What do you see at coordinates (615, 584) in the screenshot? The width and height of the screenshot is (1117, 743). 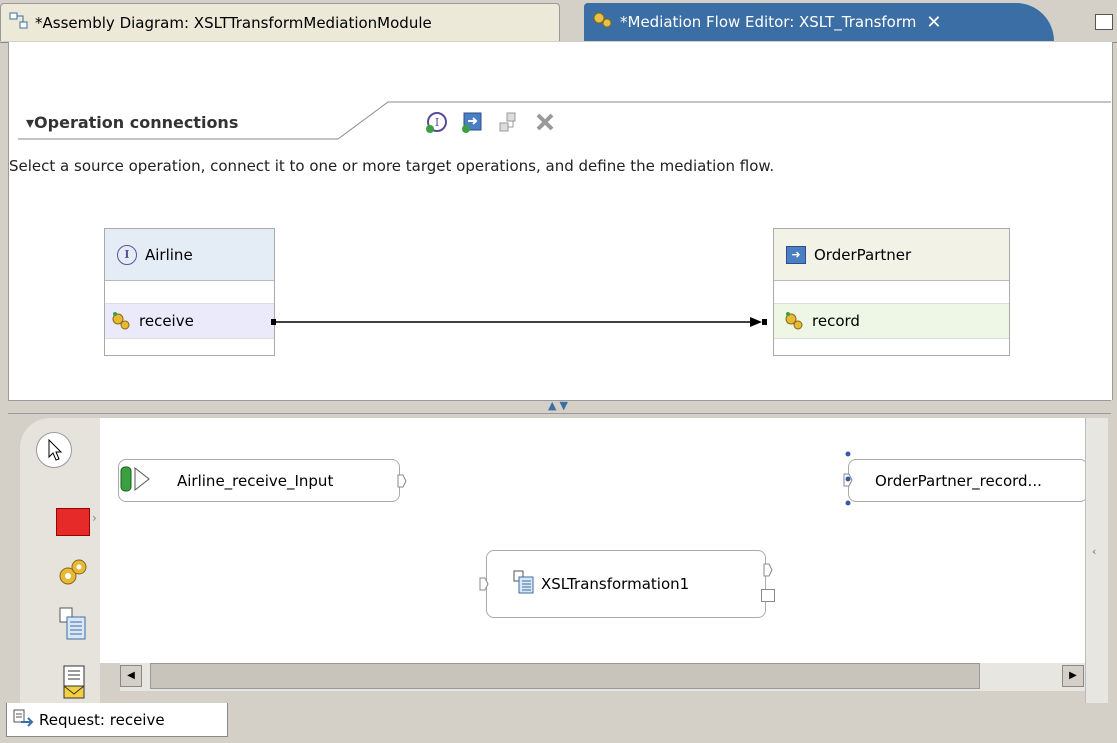 I see `xslt-node-label: XSLTransformation1` at bounding box center [615, 584].